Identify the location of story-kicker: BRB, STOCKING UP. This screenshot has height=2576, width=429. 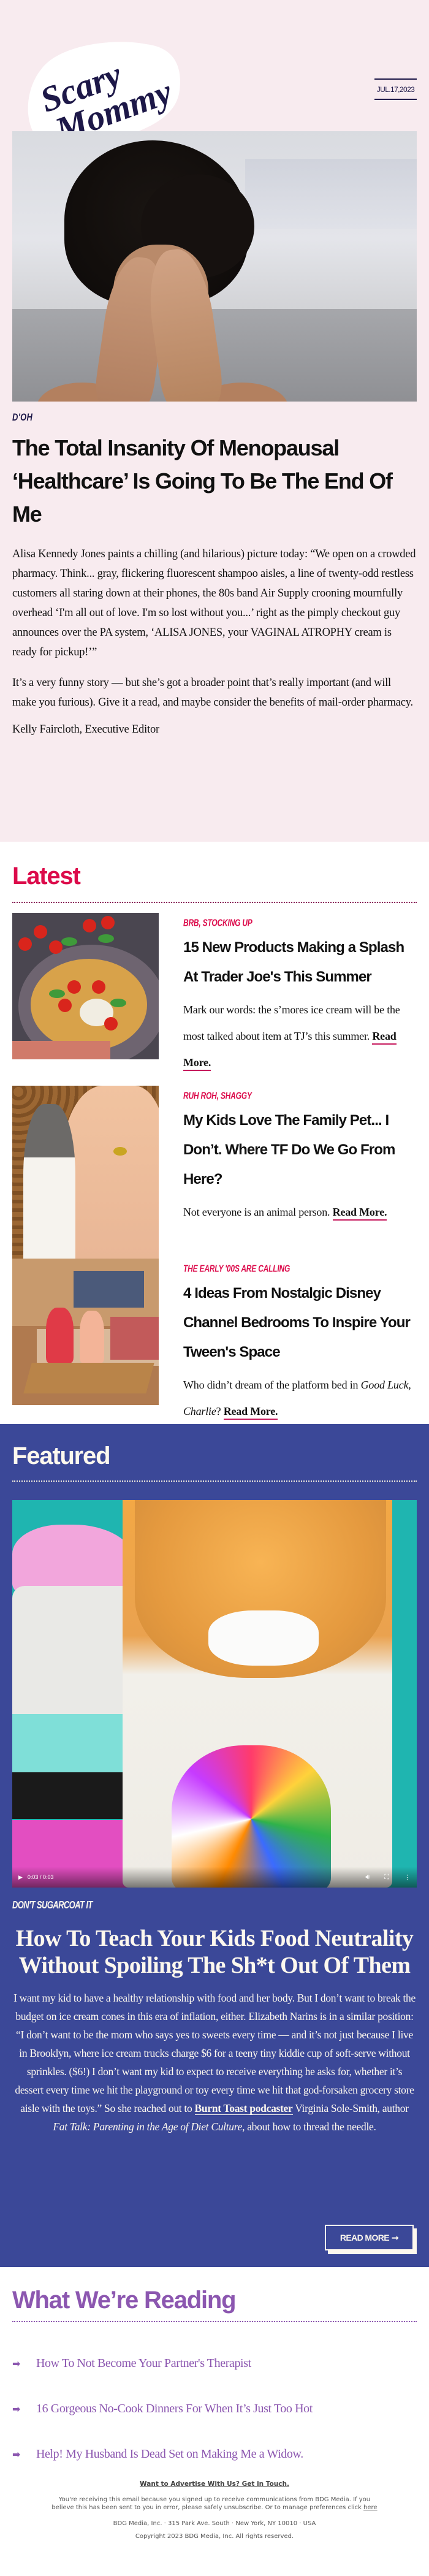
(218, 923).